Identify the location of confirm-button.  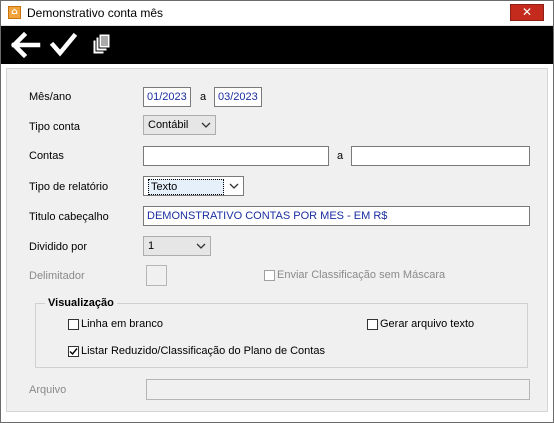
(64, 45).